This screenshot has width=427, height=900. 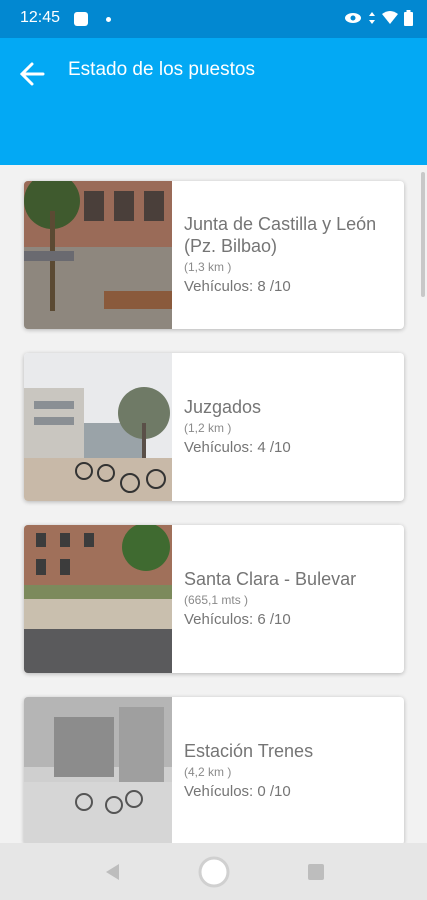 I want to click on notification-dot-icon, so click(x=108, y=19).